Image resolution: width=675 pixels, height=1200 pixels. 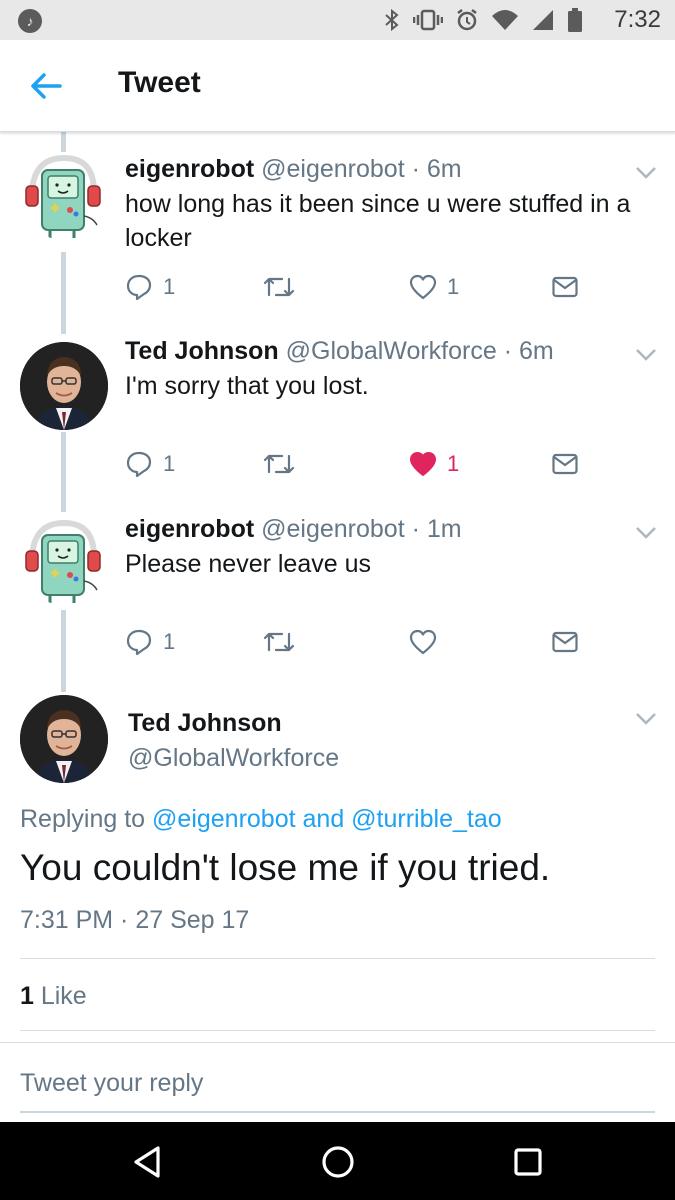 I want to click on author-handle: @GlobalWorkforce, so click(x=391, y=351).